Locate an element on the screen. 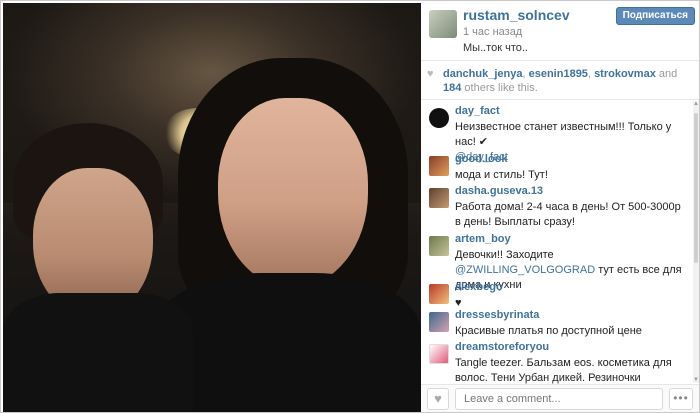  more-options-button: ••• is located at coordinates (681, 399).